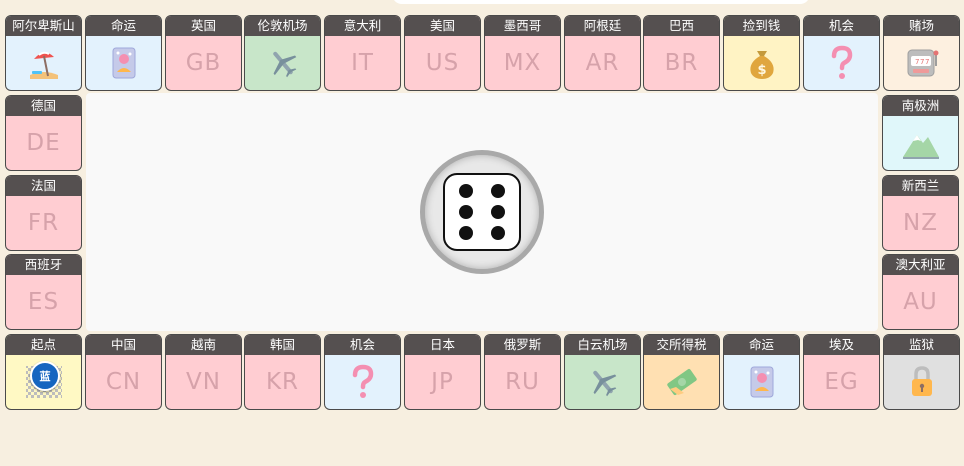 The image size is (964, 466). I want to click on country-code: AR, so click(602, 63).